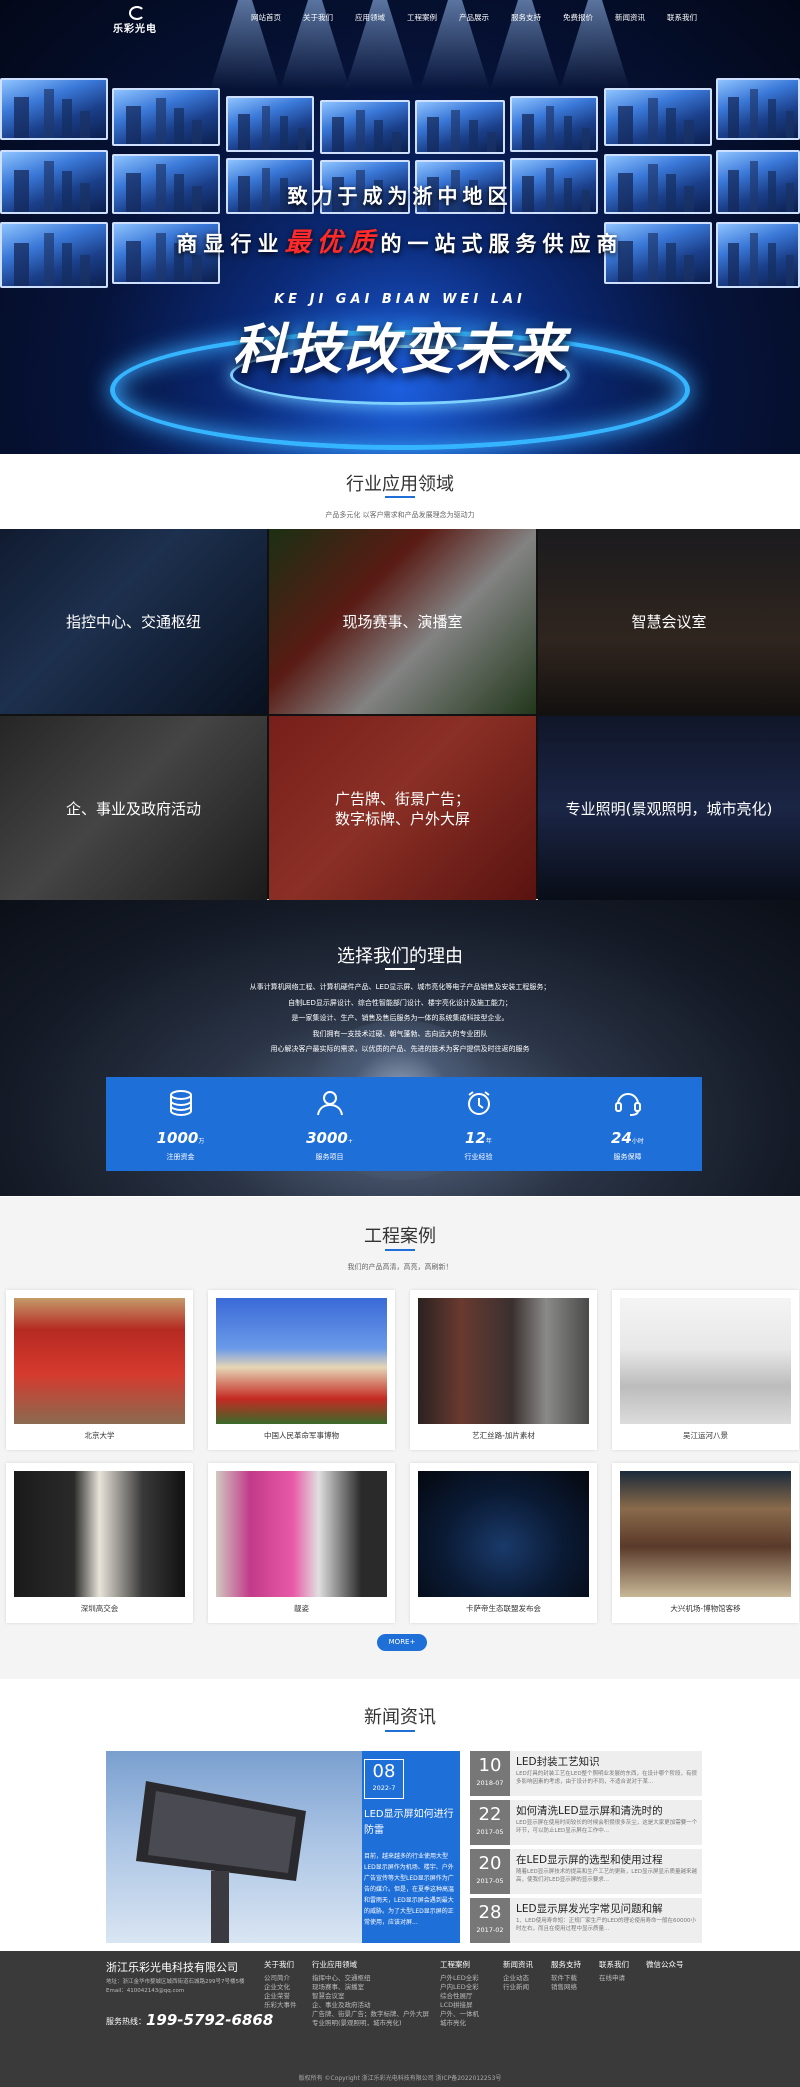 The image size is (800, 2087). I want to click on clock-icon, so click(478, 1103).